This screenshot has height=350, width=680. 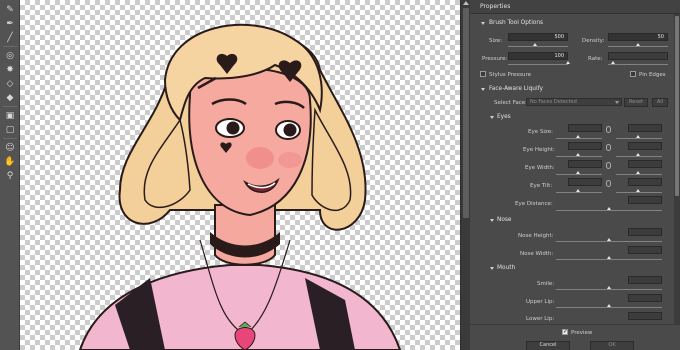 I want to click on nose-section-header: Nose, so click(x=504, y=220).